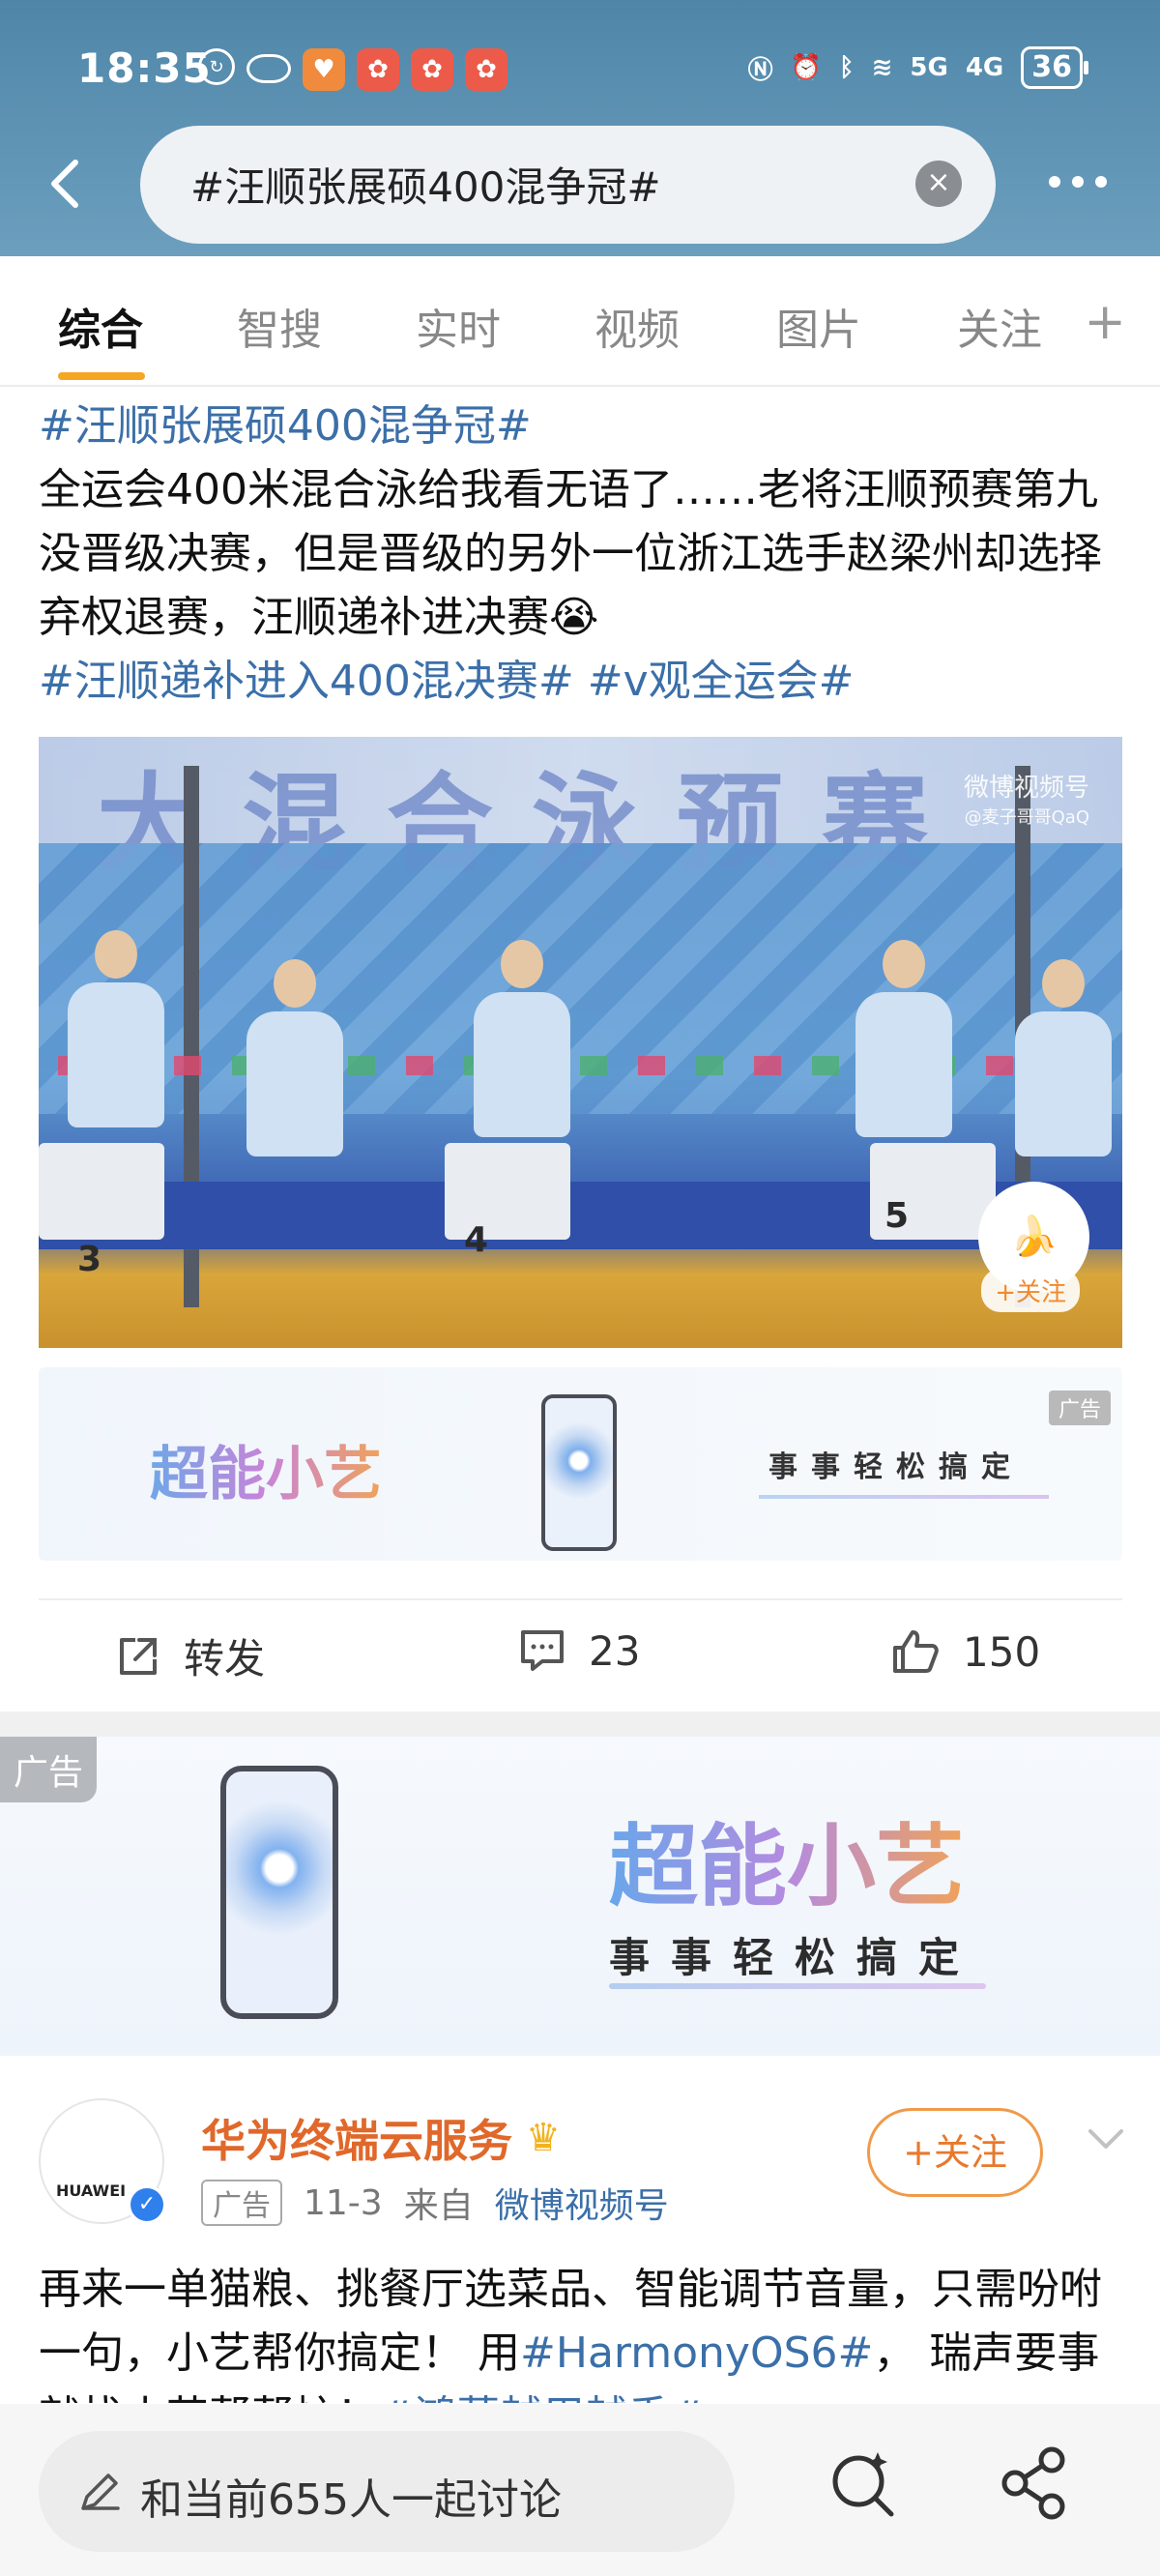  Describe the element at coordinates (578, 1650) in the screenshot. I see `comment-button: 23` at that location.